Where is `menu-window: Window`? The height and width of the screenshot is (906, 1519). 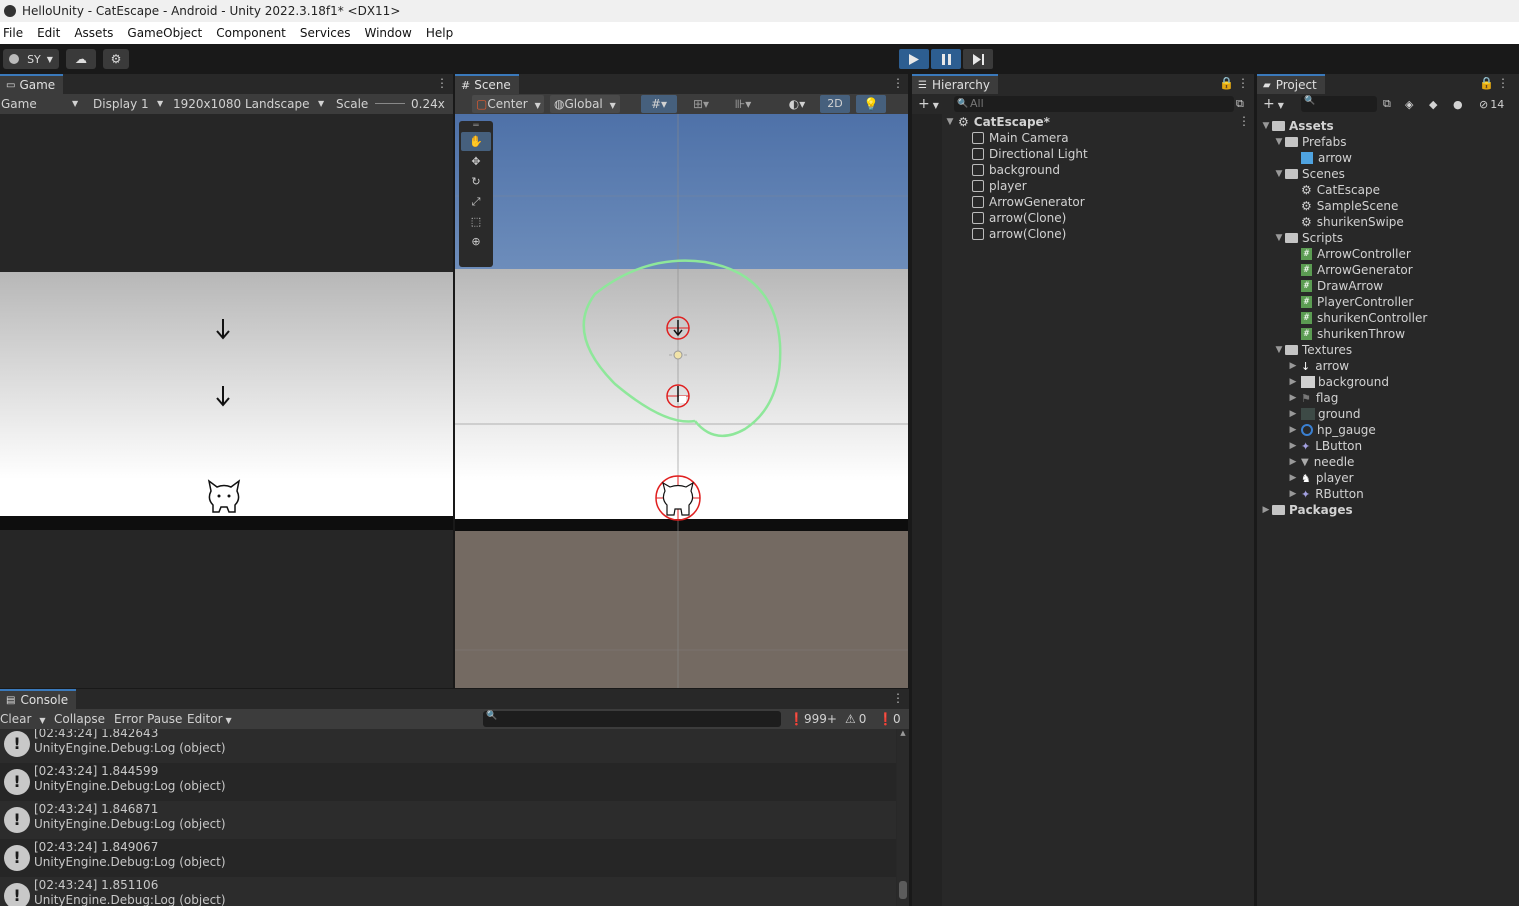 menu-window: Window is located at coordinates (390, 33).